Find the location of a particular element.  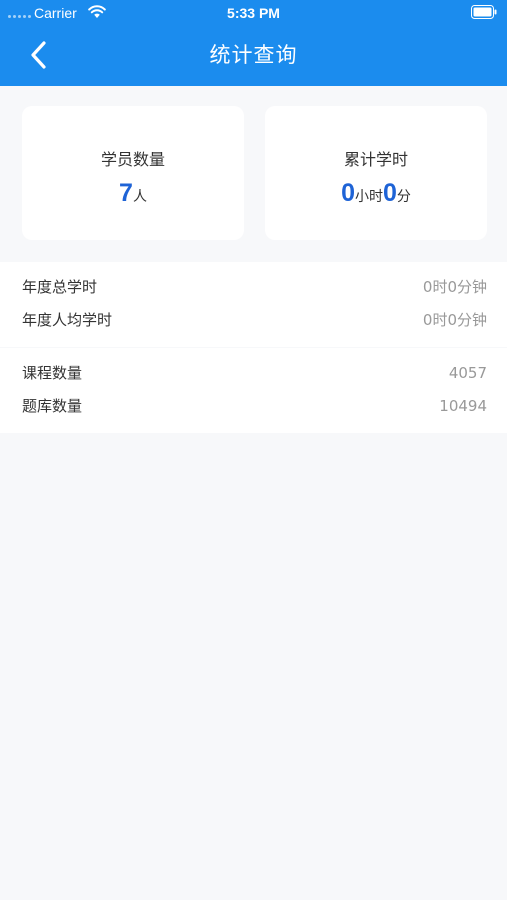

list-item: 课程数量 4057 is located at coordinates (254, 373).